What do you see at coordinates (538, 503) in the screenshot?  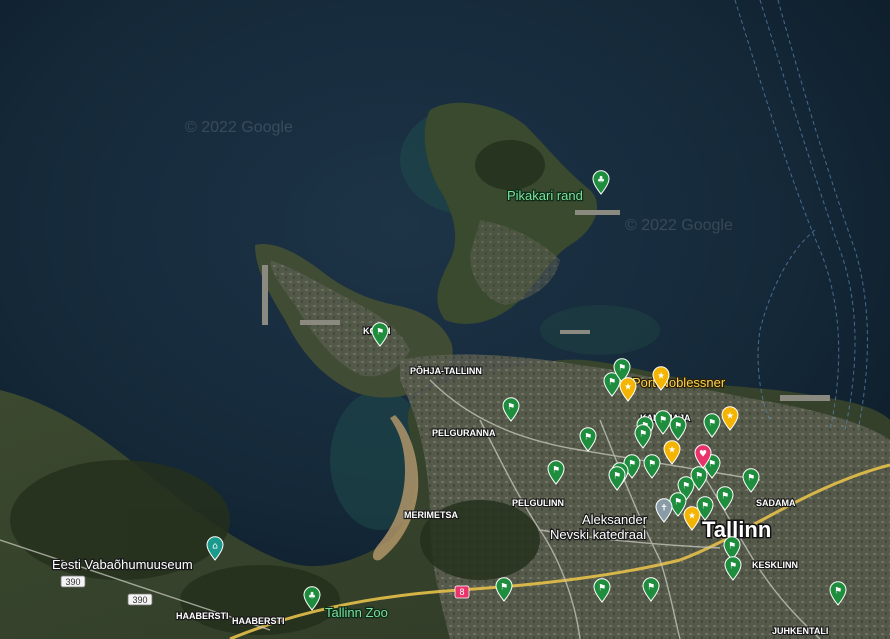 I see `district-label: PELGULINN` at bounding box center [538, 503].